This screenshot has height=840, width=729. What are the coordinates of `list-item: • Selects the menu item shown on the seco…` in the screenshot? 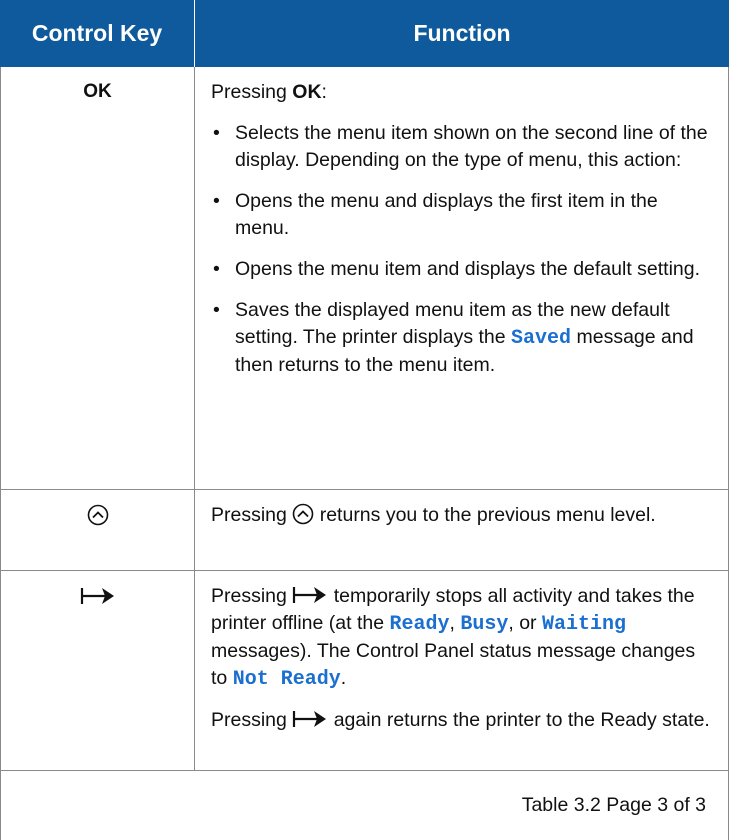 It's located at (460, 146).